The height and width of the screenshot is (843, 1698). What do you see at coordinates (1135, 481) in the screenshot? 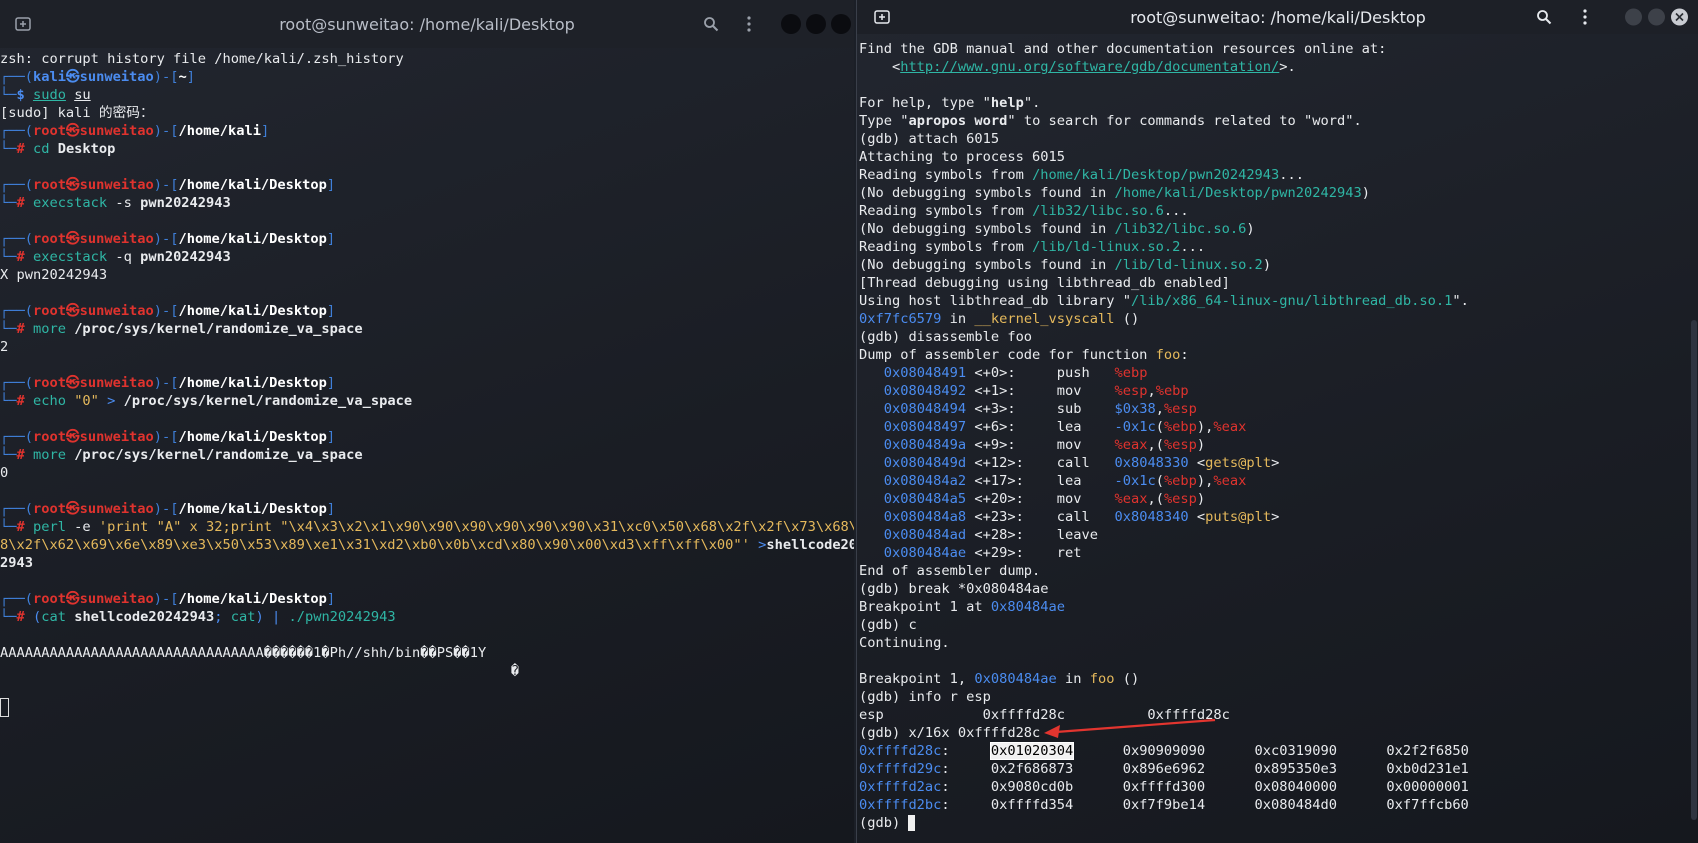
I see `terminal-text: -0x1c` at bounding box center [1135, 481].